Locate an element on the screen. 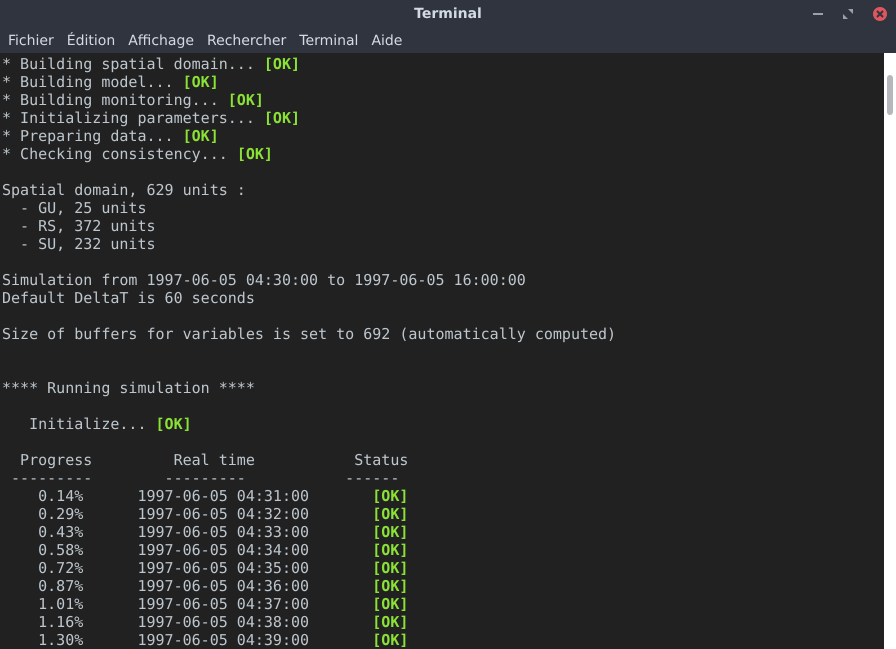 The height and width of the screenshot is (649, 896). output-line: **** Running simulation **** is located at coordinates (128, 388).